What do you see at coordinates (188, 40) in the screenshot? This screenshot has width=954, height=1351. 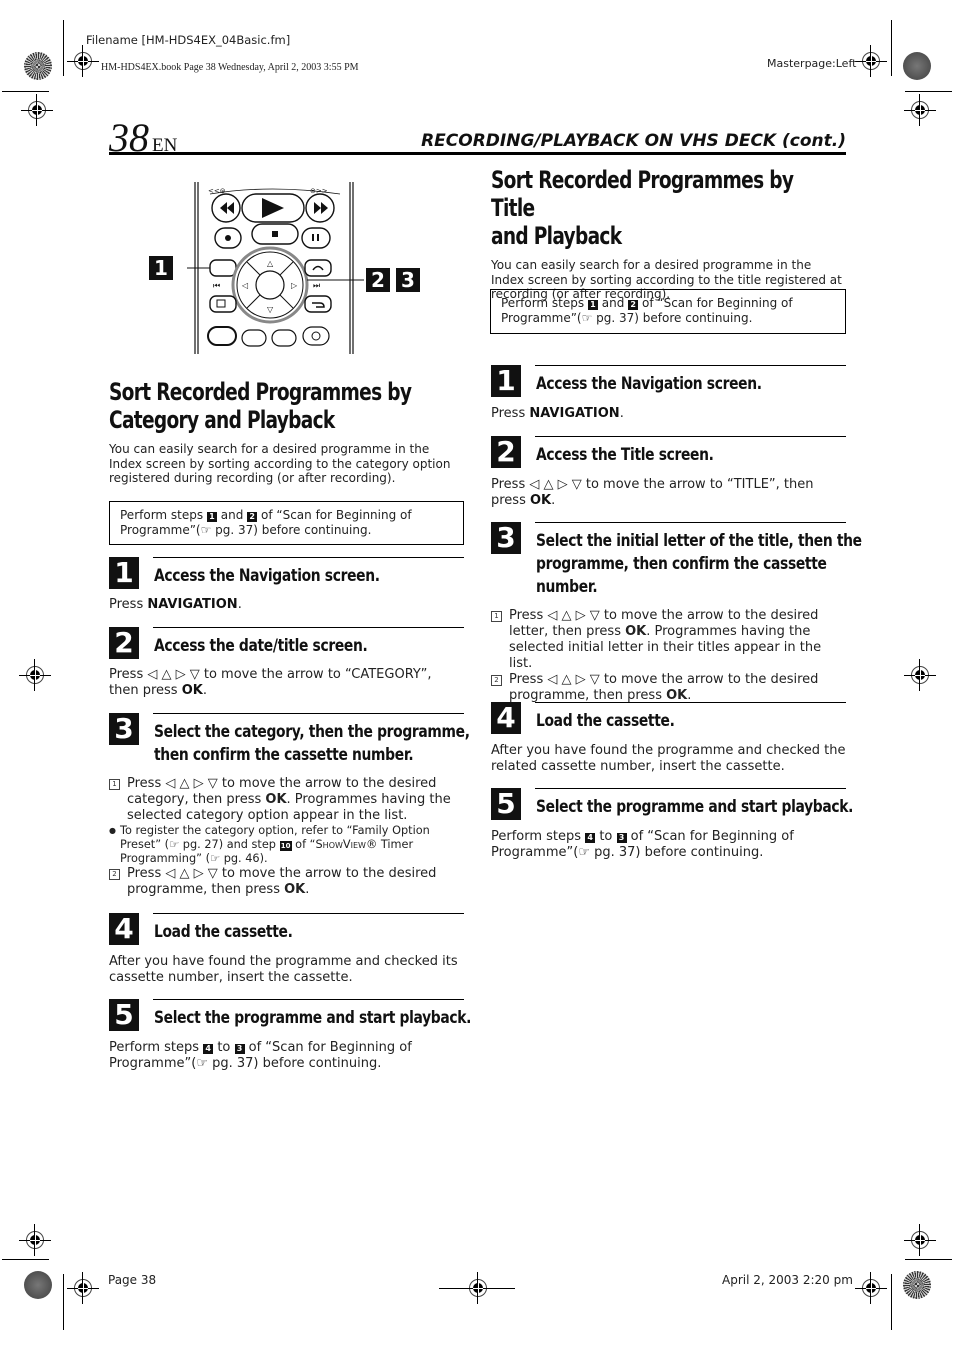 I see `filename-label: Filename [HM-HDS4EX_04Basic.fm]` at bounding box center [188, 40].